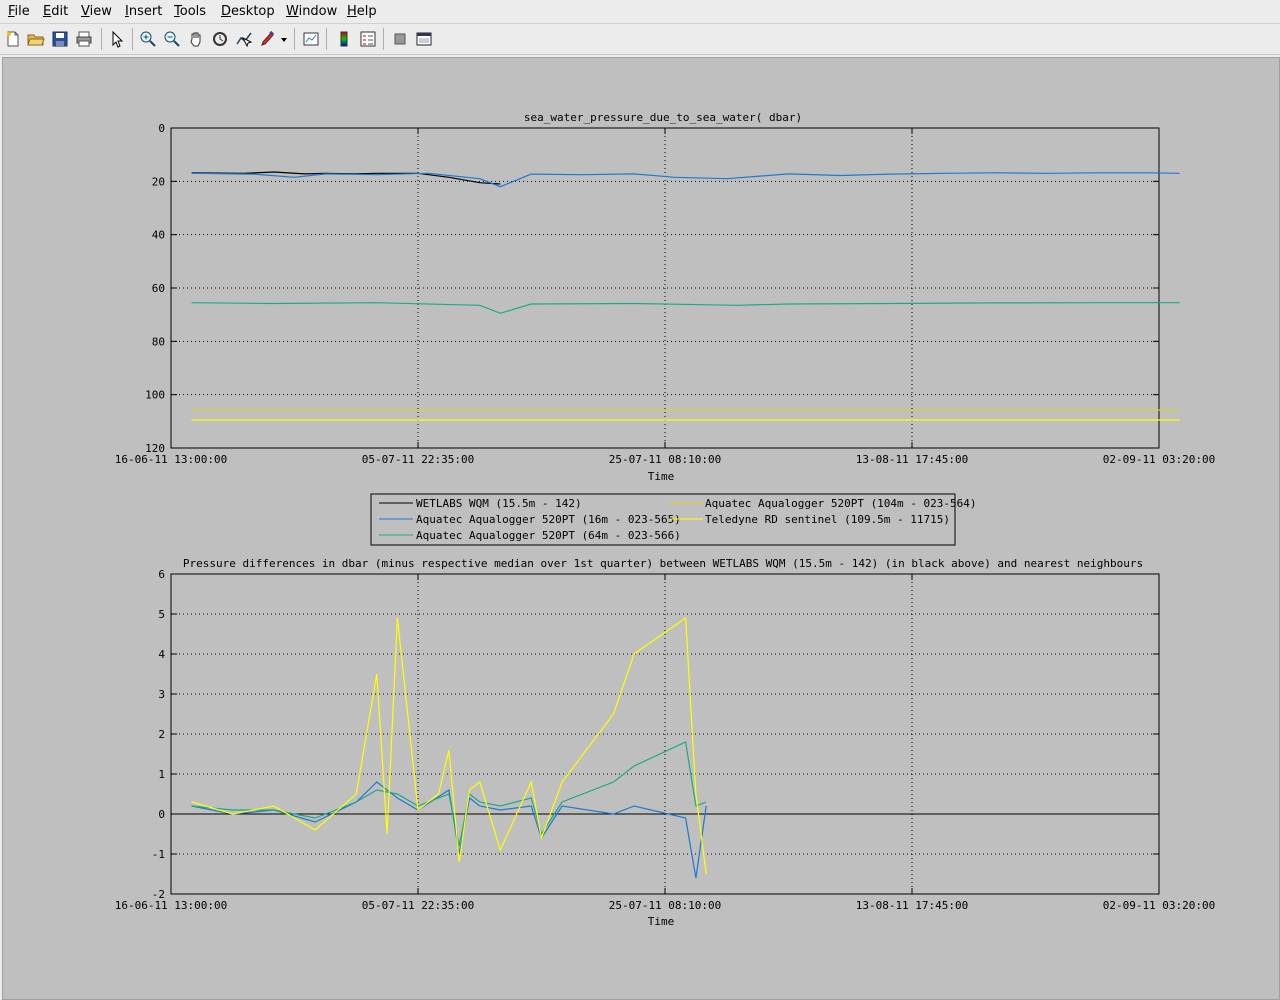  What do you see at coordinates (368, 39) in the screenshot?
I see `legend-icon` at bounding box center [368, 39].